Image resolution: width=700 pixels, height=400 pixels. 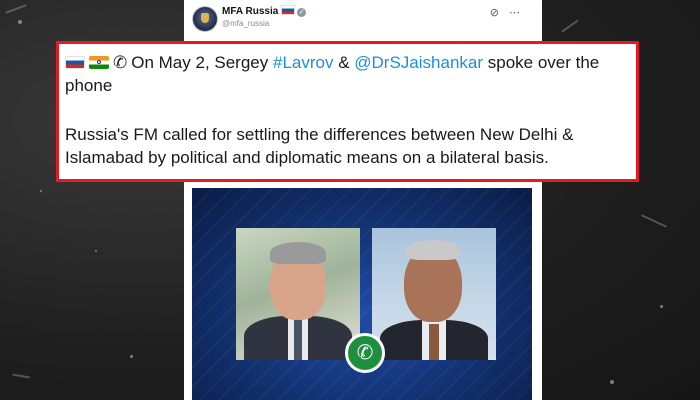 I want to click on portrait-photo-left, so click(x=298, y=294).